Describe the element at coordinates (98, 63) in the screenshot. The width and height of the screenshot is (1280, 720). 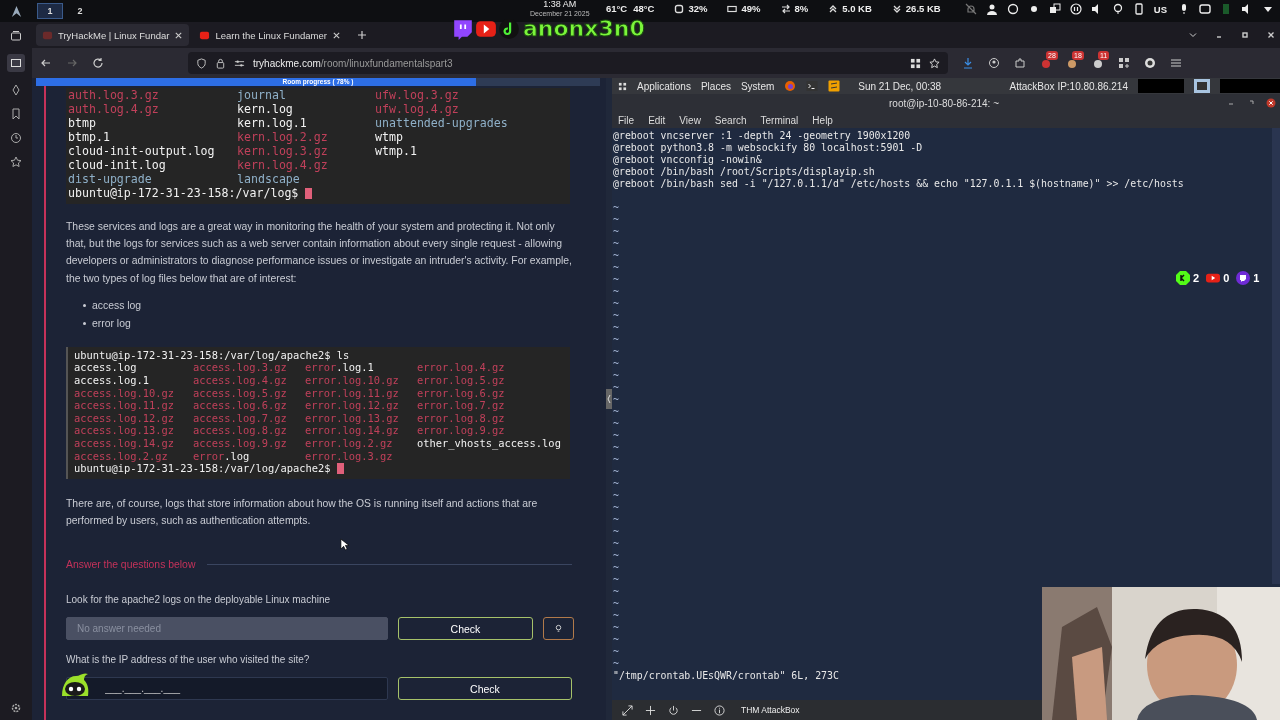
I see `reload-icon` at that location.